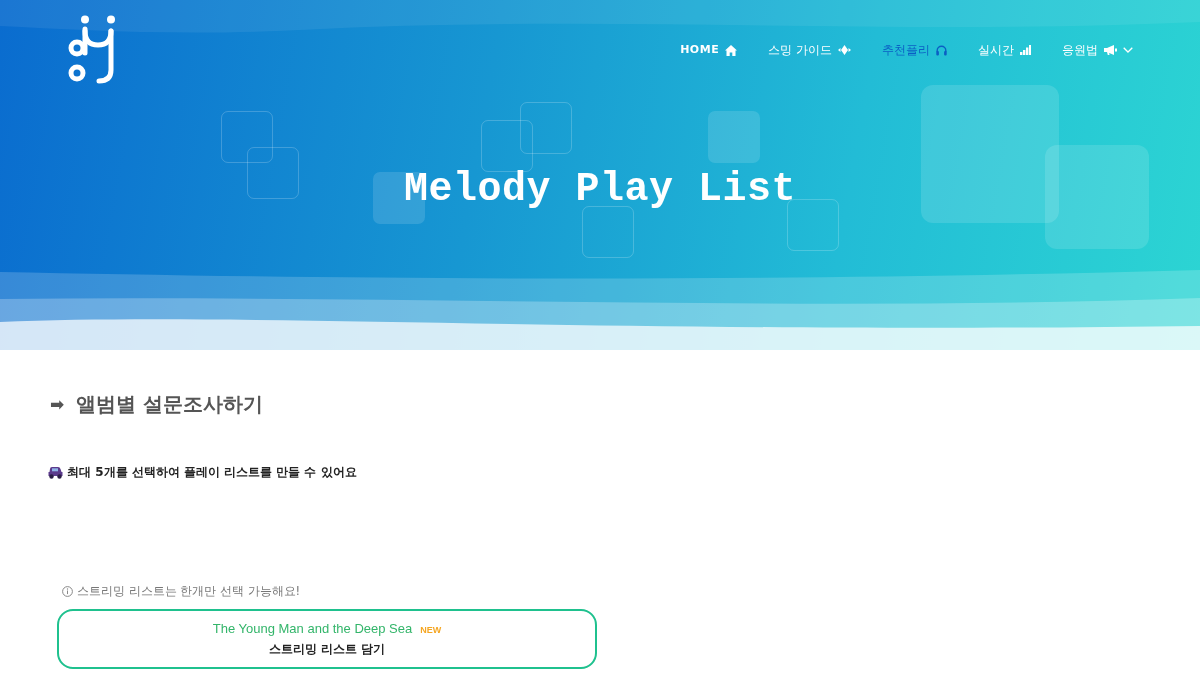 This screenshot has height=699, width=1200. I want to click on nav-link: 응원법, so click(1097, 50).